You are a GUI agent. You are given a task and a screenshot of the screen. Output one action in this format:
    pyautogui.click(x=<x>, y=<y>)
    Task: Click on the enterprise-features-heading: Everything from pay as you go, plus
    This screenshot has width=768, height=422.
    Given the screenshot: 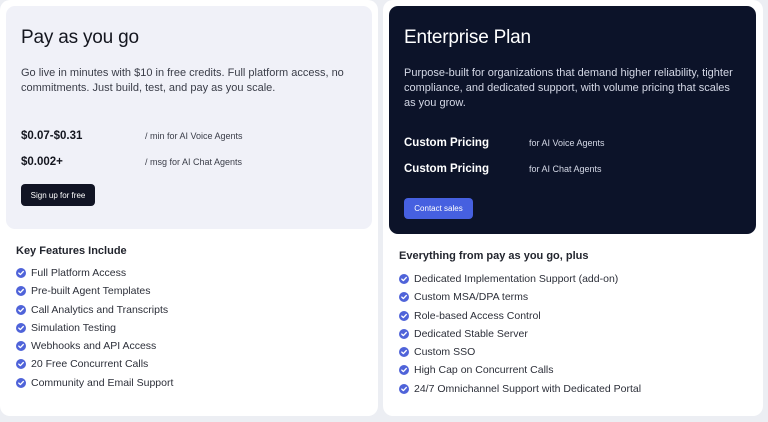 What is the action you would take?
    pyautogui.click(x=494, y=256)
    